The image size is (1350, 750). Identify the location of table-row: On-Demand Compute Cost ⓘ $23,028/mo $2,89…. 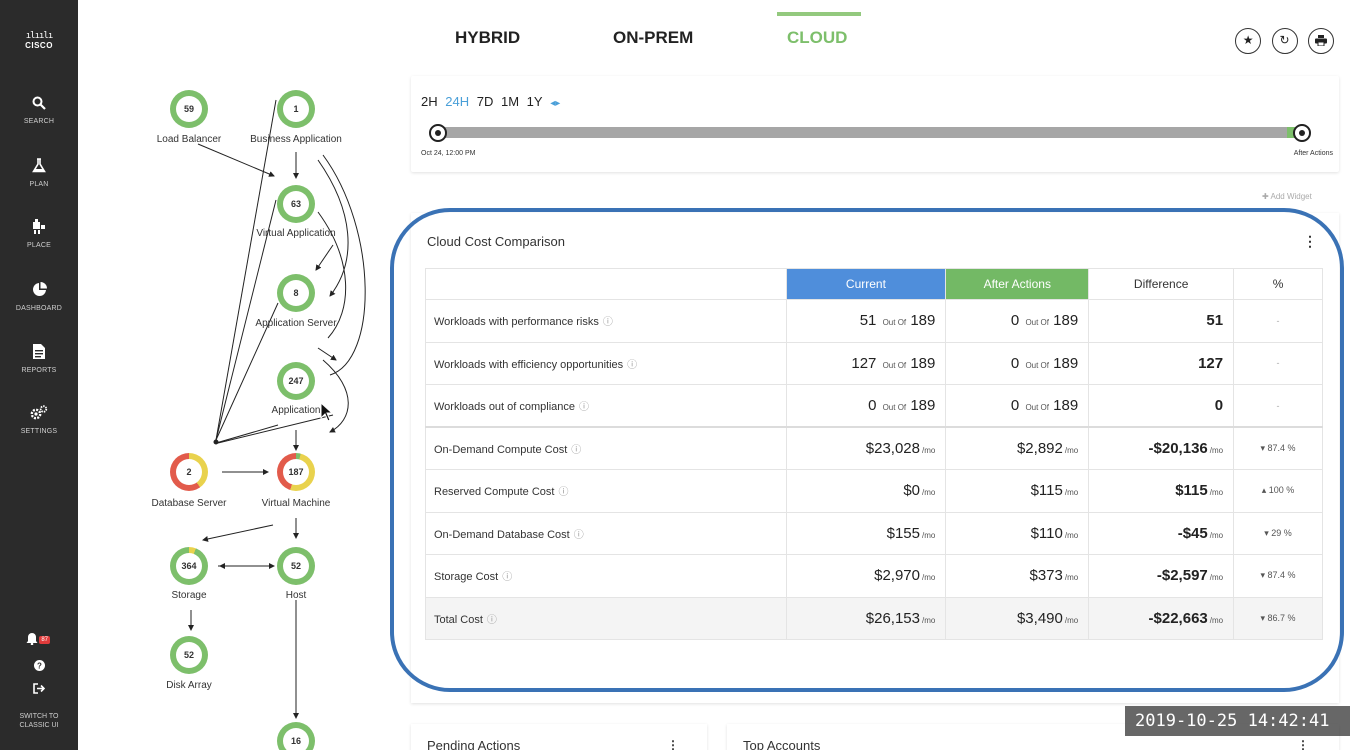
(874, 448).